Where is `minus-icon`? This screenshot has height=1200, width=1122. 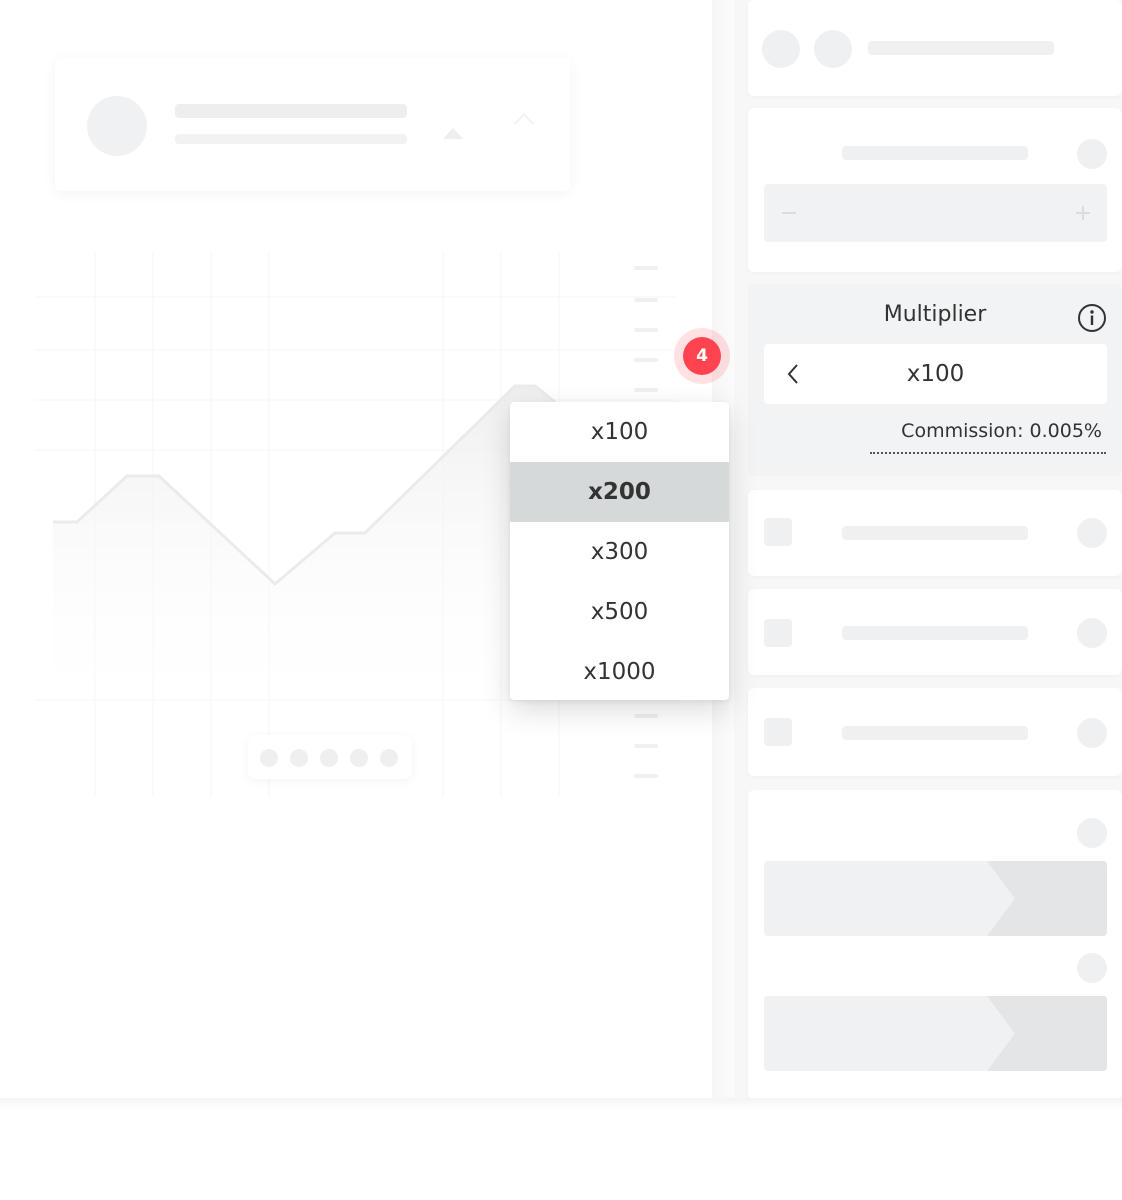 minus-icon is located at coordinates (789, 213).